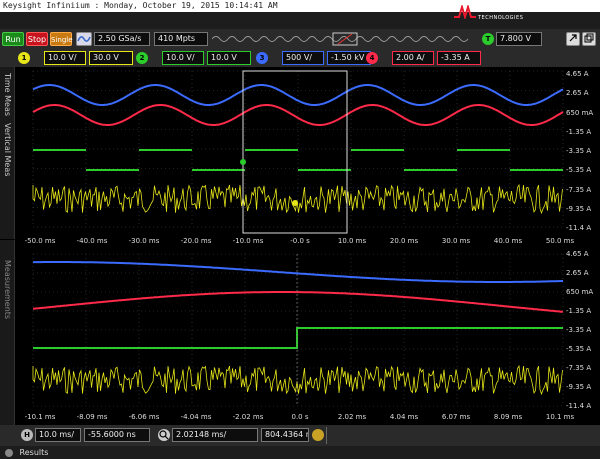 This screenshot has width=600, height=459. What do you see at coordinates (248, 417) in the screenshot?
I see `zoom-time-label: -2.02 ms` at bounding box center [248, 417].